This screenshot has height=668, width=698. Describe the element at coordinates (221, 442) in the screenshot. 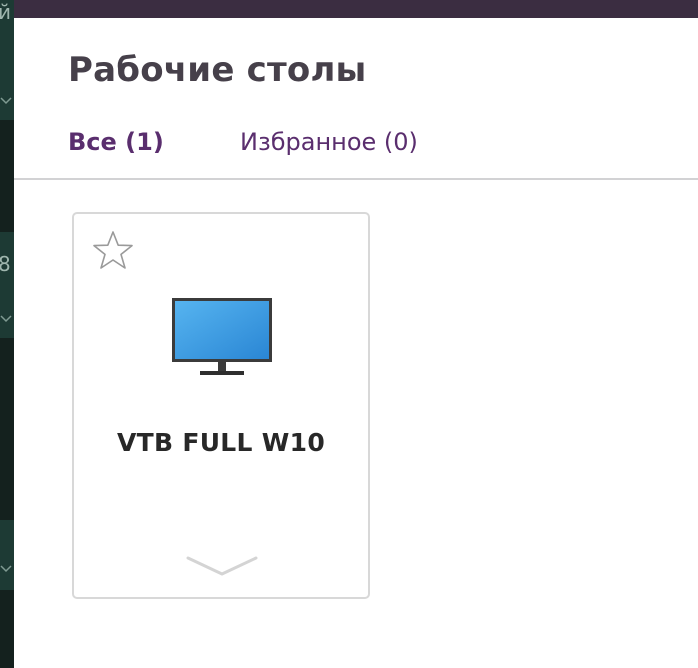

I see `desktop-name: VTB FULL W10` at that location.